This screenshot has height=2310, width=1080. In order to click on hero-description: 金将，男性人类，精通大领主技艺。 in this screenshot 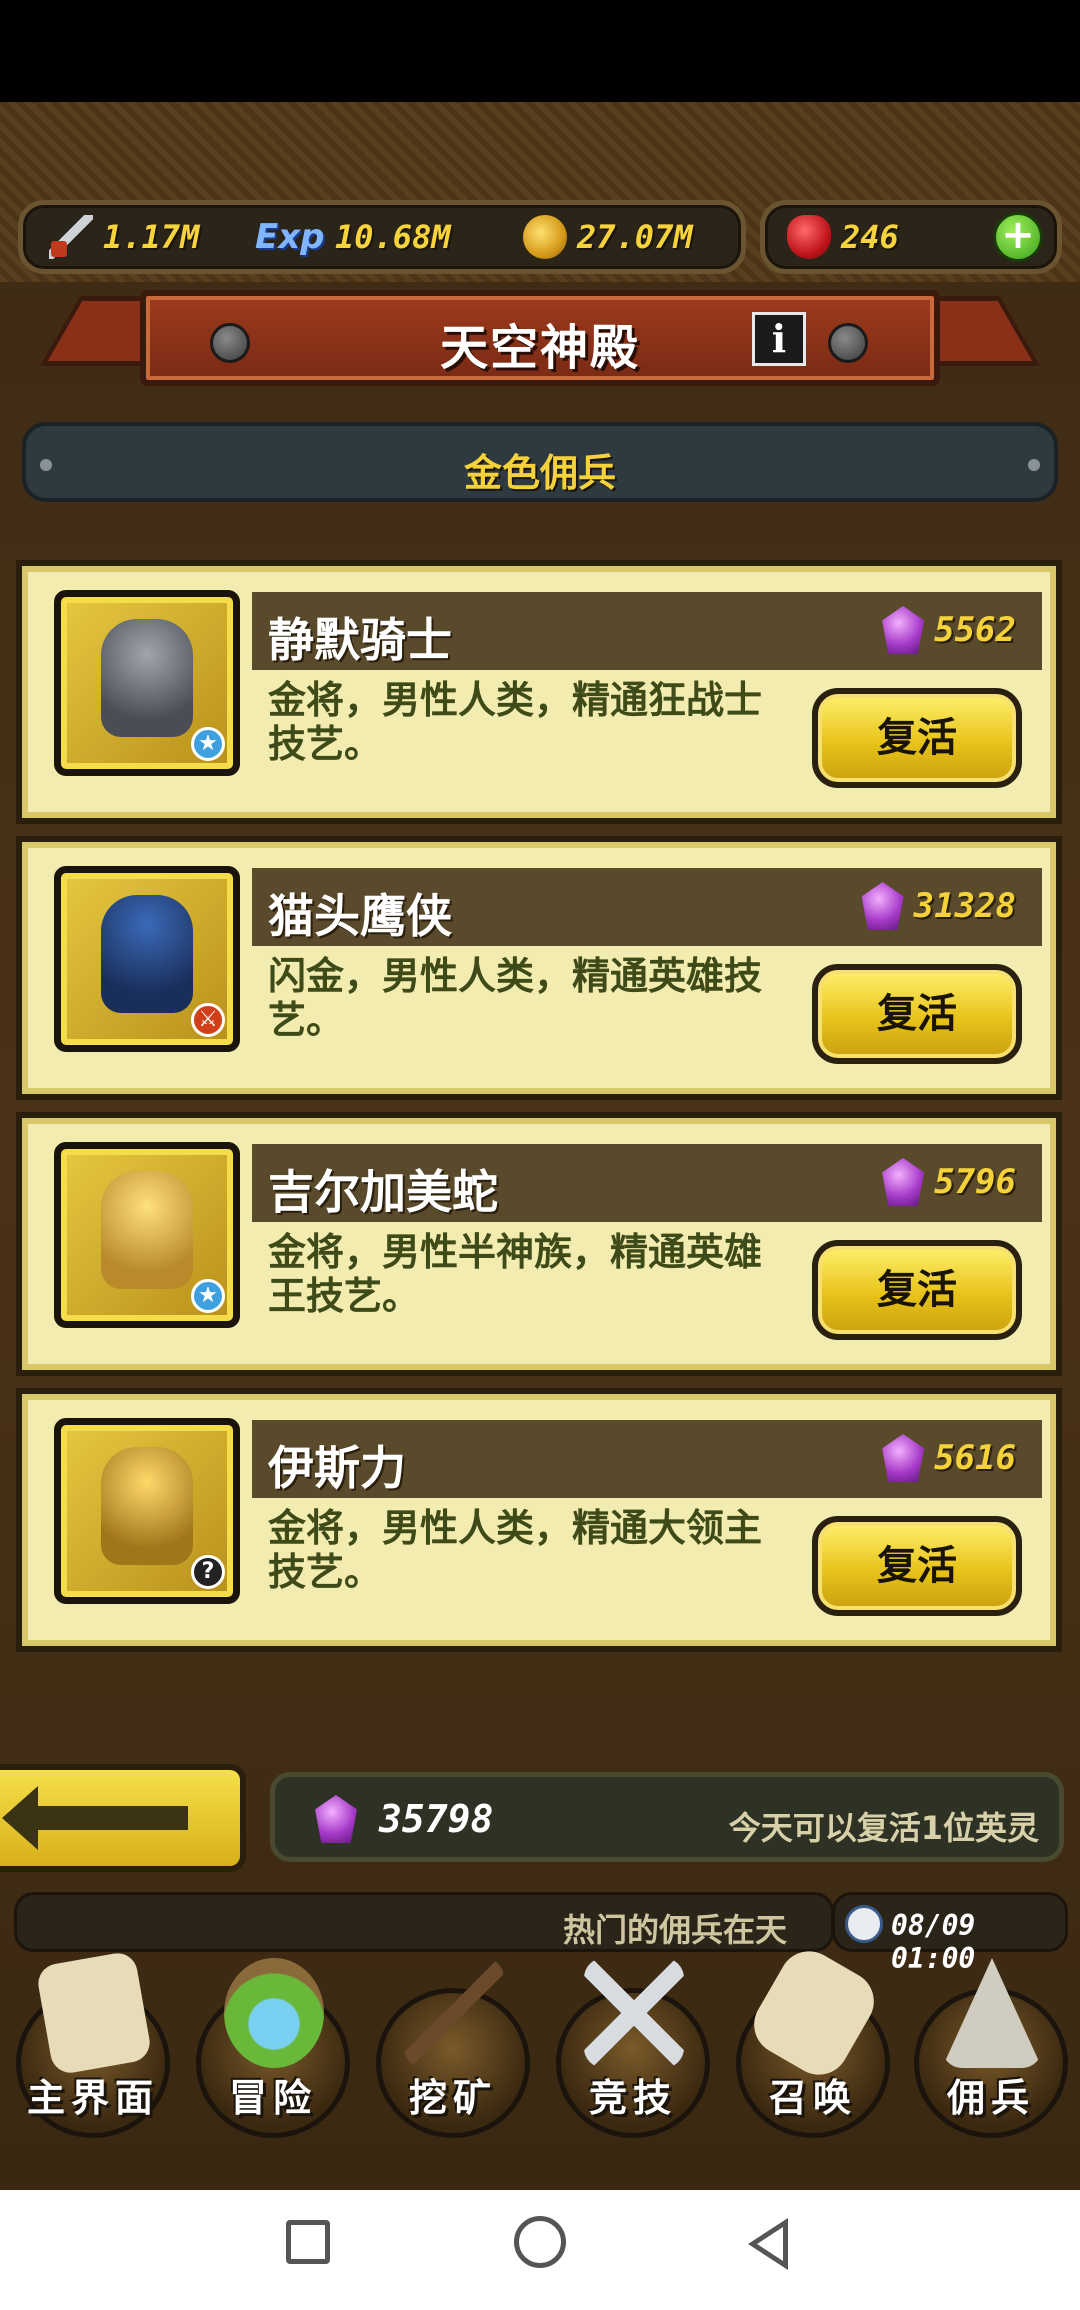, I will do `click(515, 1550)`.